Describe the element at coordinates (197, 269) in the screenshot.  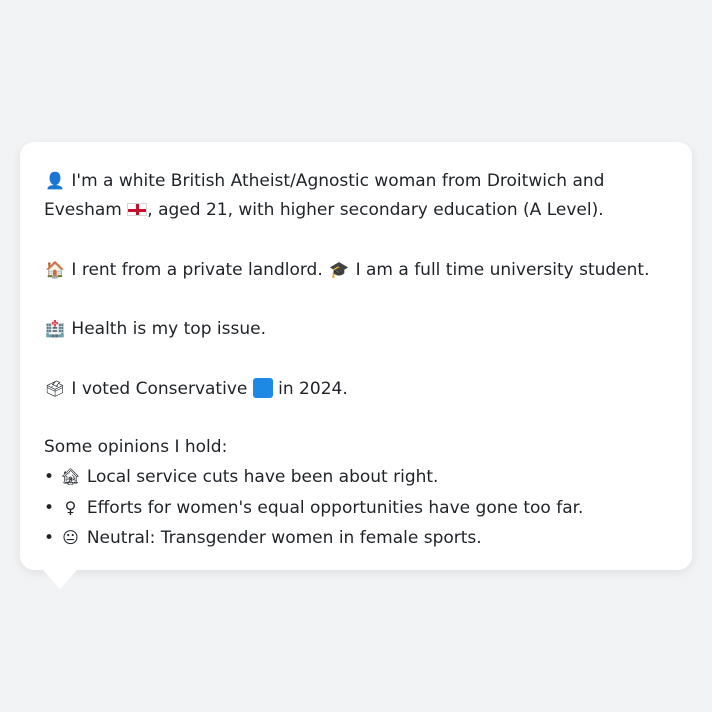
I see `housing-text: I rent from a private landlord.` at that location.